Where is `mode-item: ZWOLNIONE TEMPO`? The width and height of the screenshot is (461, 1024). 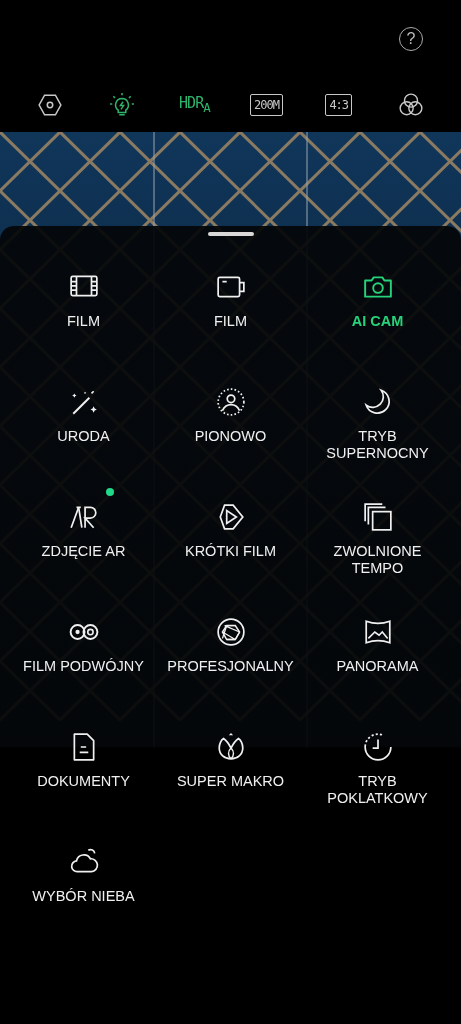 mode-item: ZWOLNIONE TEMPO is located at coordinates (377, 559).